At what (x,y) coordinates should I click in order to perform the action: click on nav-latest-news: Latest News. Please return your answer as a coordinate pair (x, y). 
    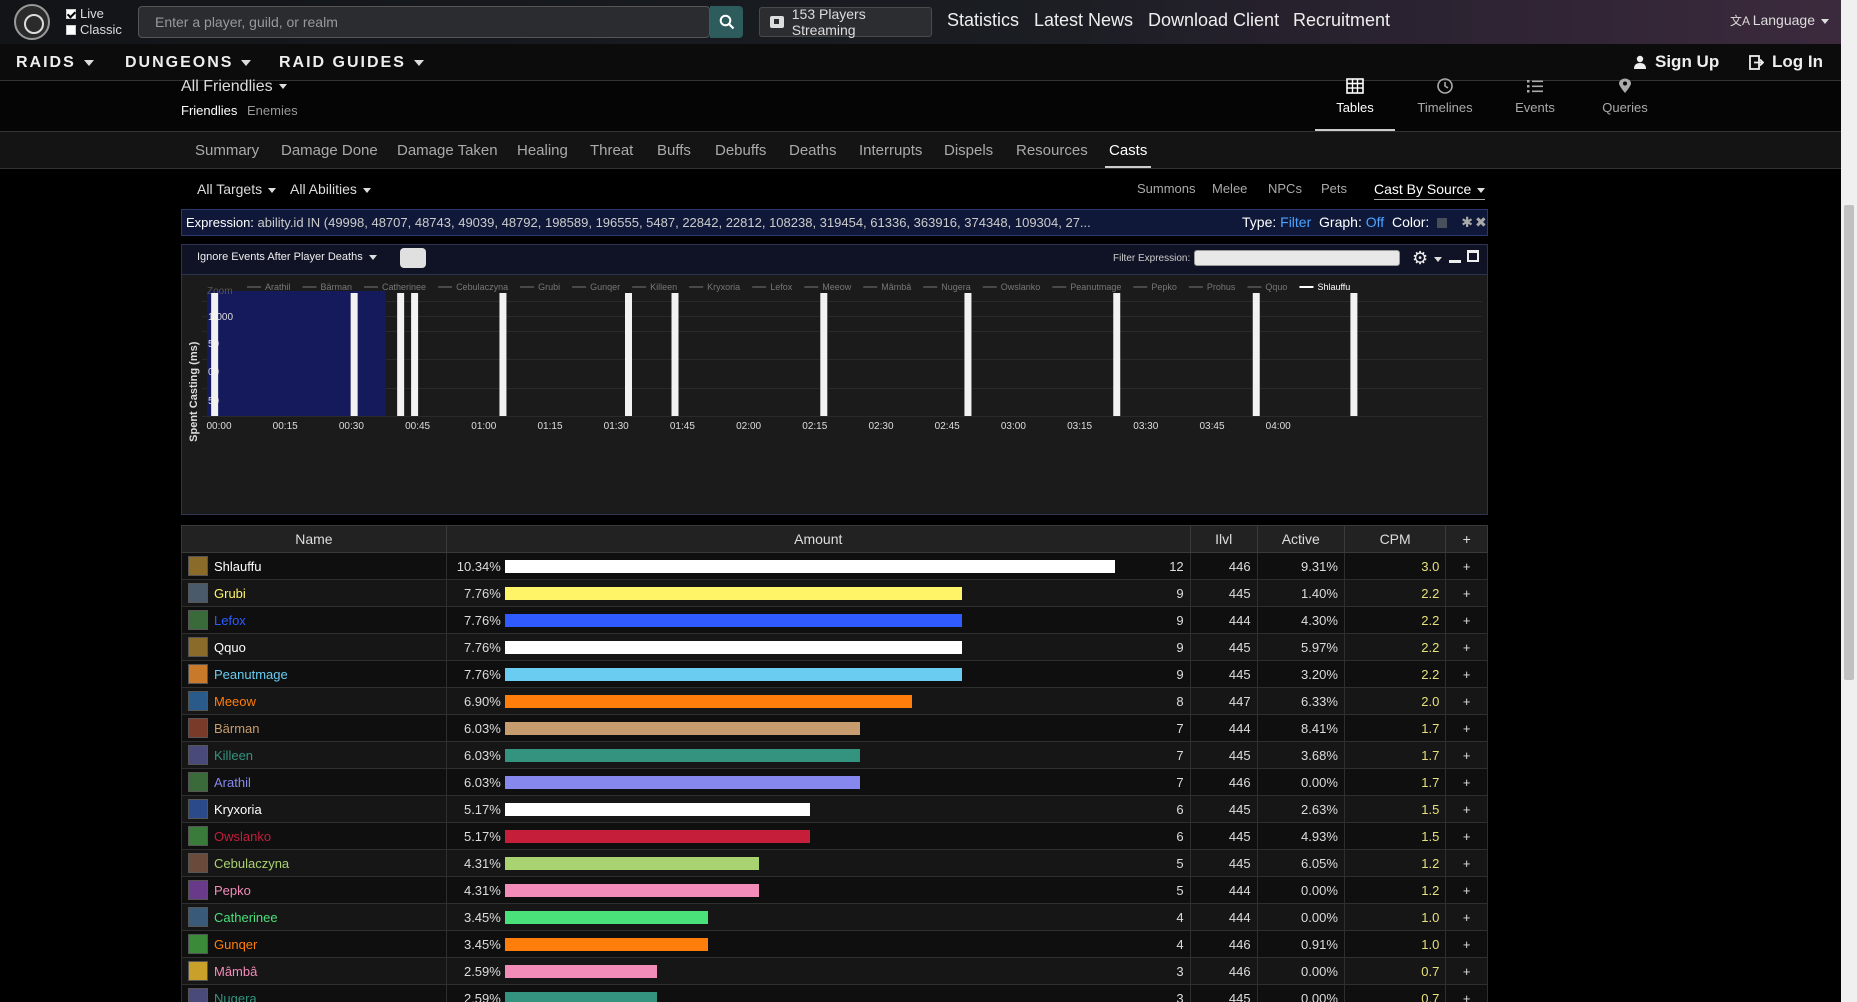
    Looking at the image, I should click on (1083, 20).